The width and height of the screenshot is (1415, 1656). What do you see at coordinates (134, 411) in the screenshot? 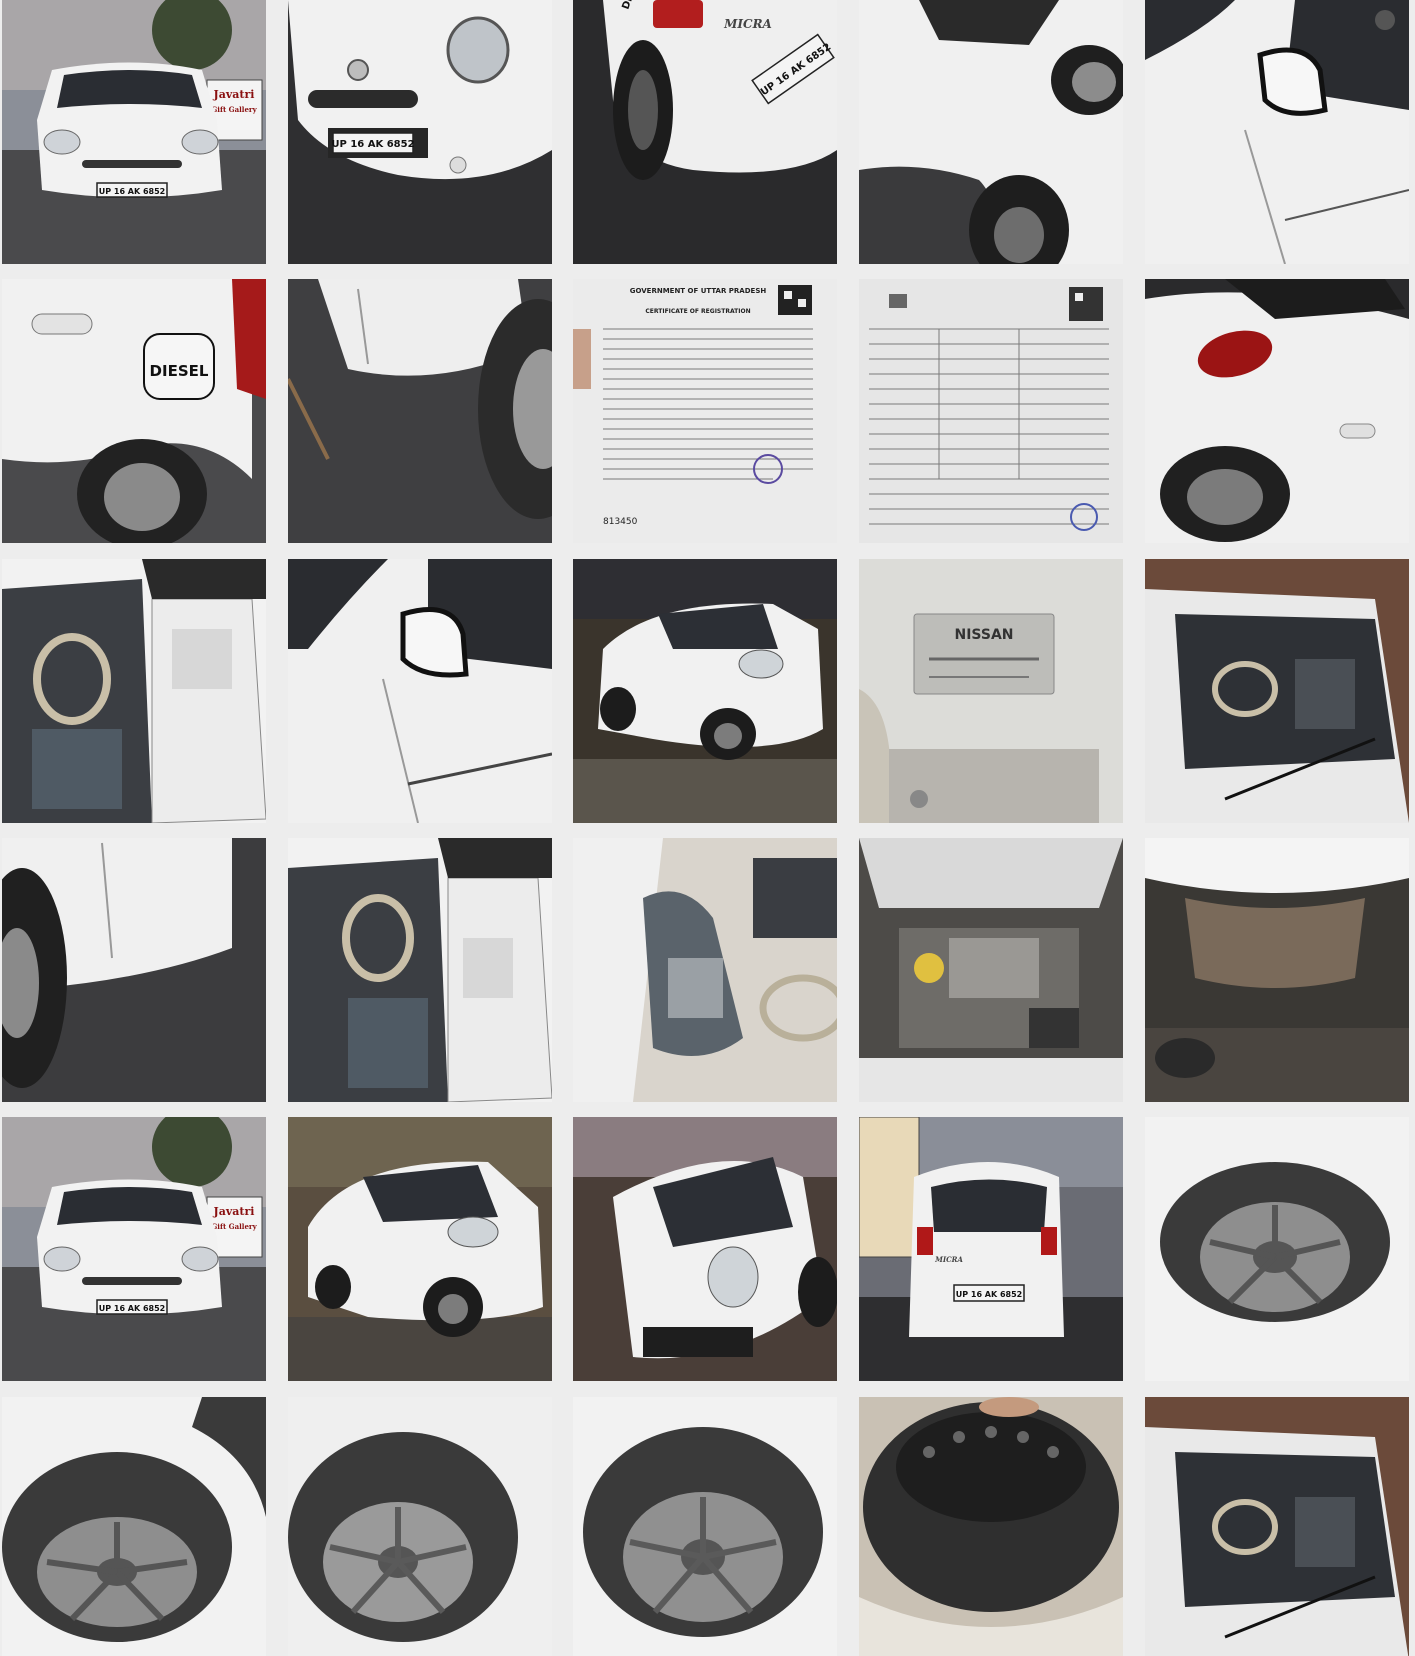
I see `photo-thumbnail-fuel-lid: DIESEL` at bounding box center [134, 411].